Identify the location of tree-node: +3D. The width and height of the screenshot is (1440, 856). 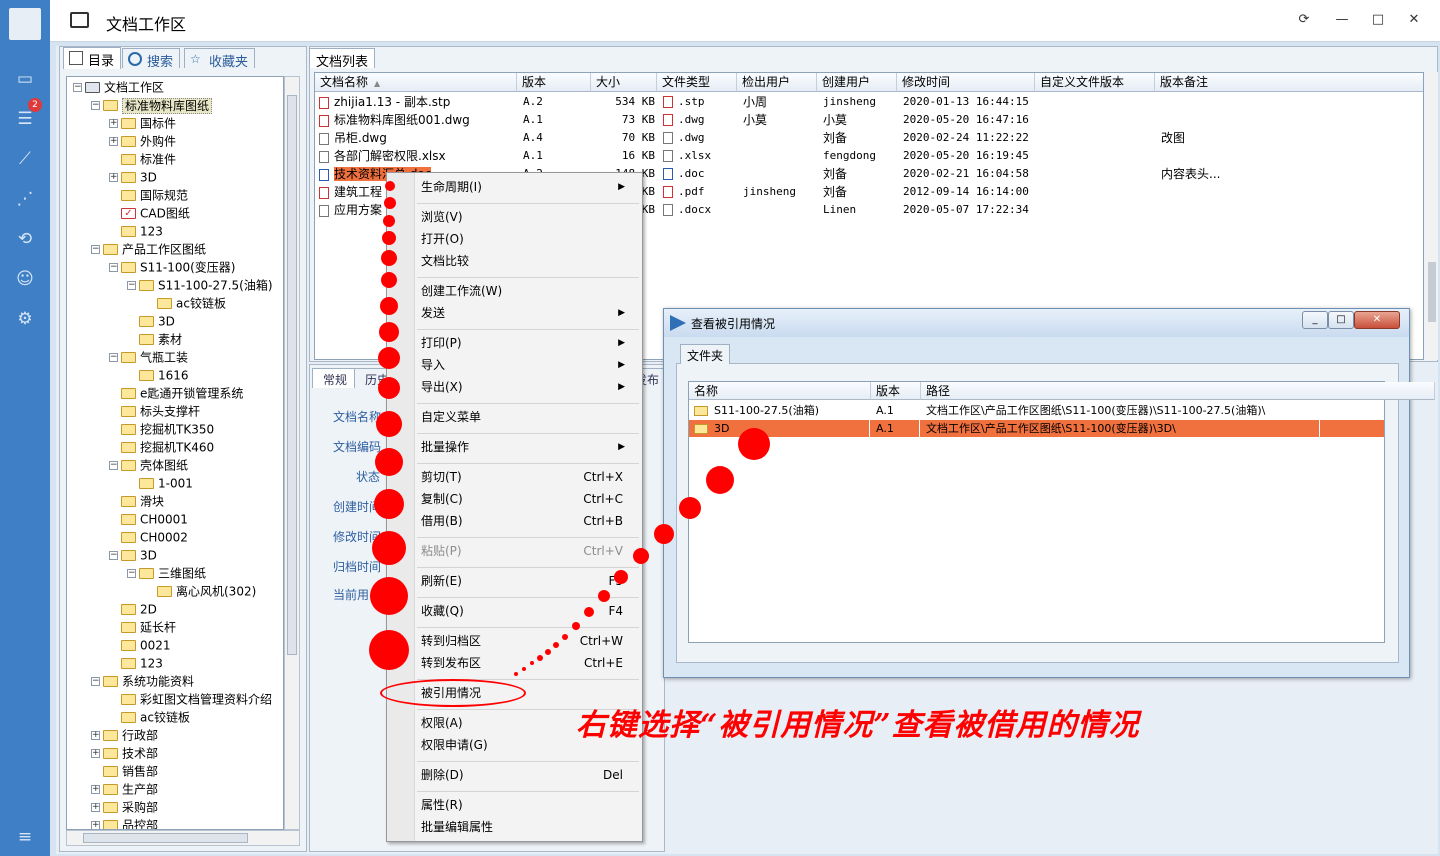
(133, 177).